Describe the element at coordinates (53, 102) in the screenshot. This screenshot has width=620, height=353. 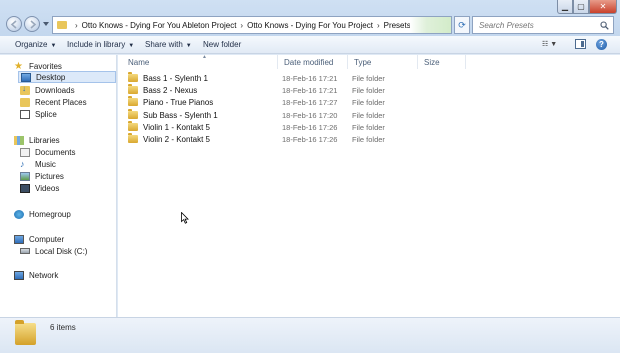
I see `nav-item-recent-places: Recent Places` at that location.